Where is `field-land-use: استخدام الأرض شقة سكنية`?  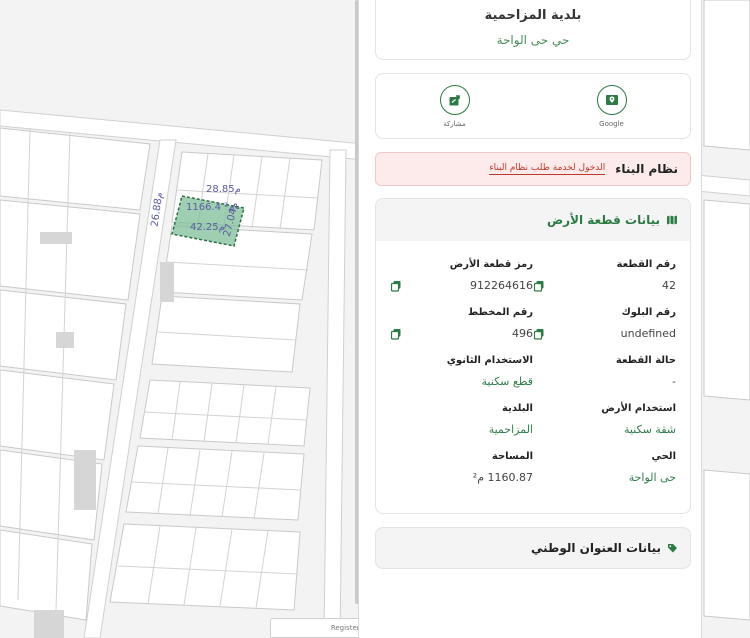 field-land-use: استخدام الأرض شقة سكنية is located at coordinates (604, 427).